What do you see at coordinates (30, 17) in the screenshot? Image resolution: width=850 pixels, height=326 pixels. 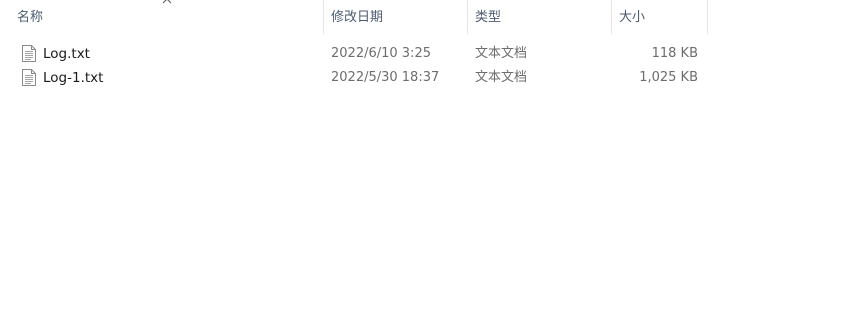 I see `column-header-name-label: 名称` at bounding box center [30, 17].